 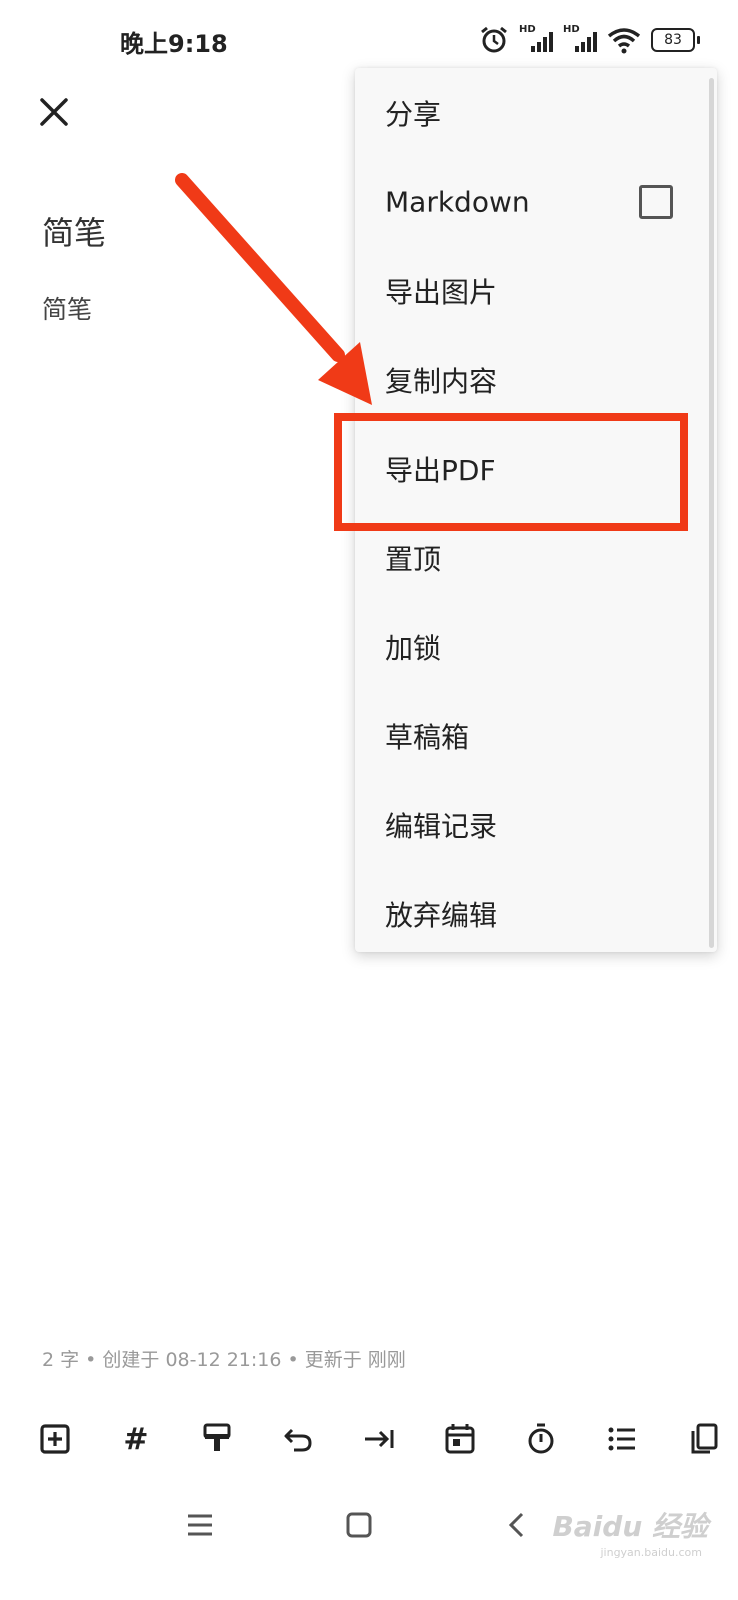 What do you see at coordinates (136, 1439) in the screenshot?
I see `hashtag-icon: #` at bounding box center [136, 1439].